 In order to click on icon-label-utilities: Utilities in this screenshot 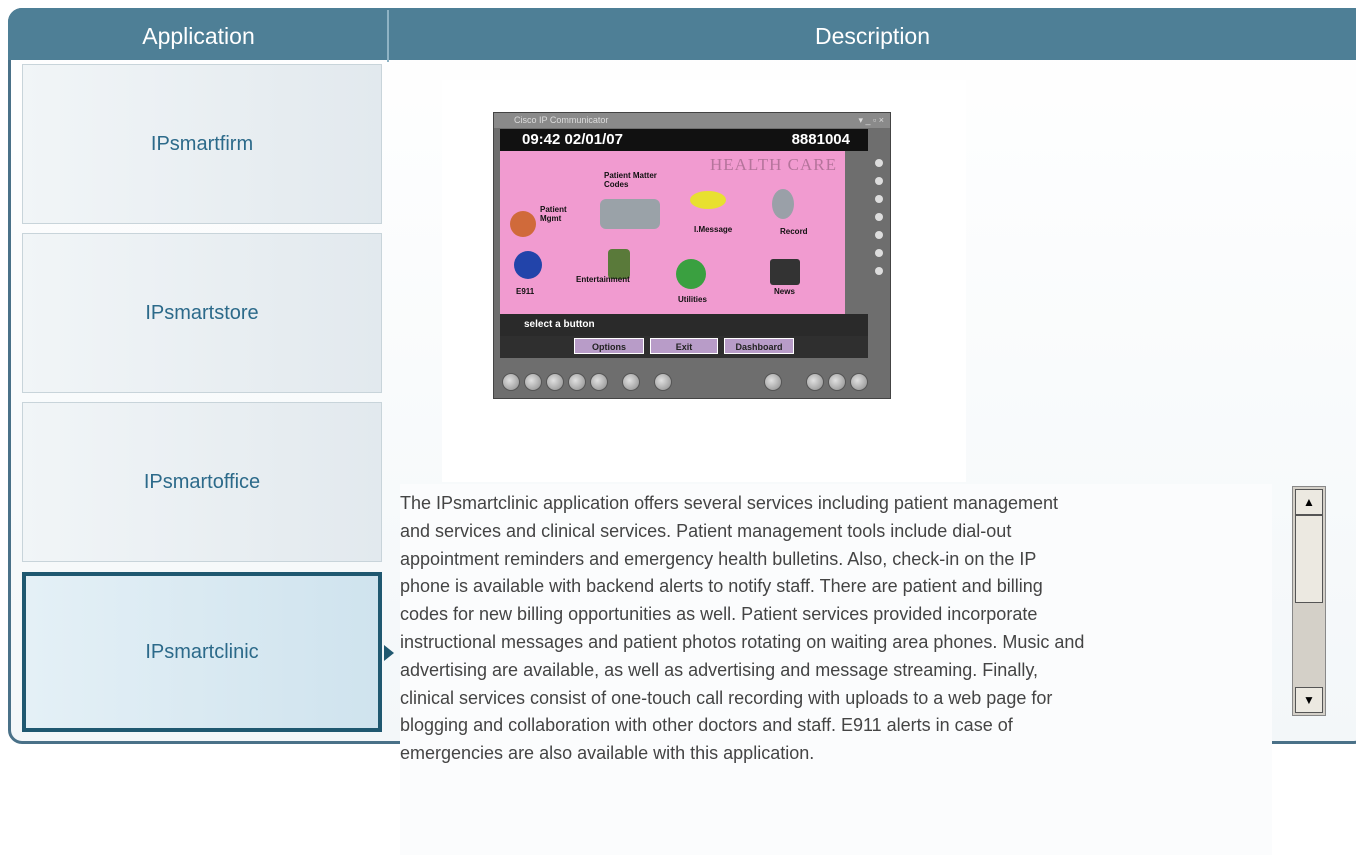, I will do `click(692, 299)`.